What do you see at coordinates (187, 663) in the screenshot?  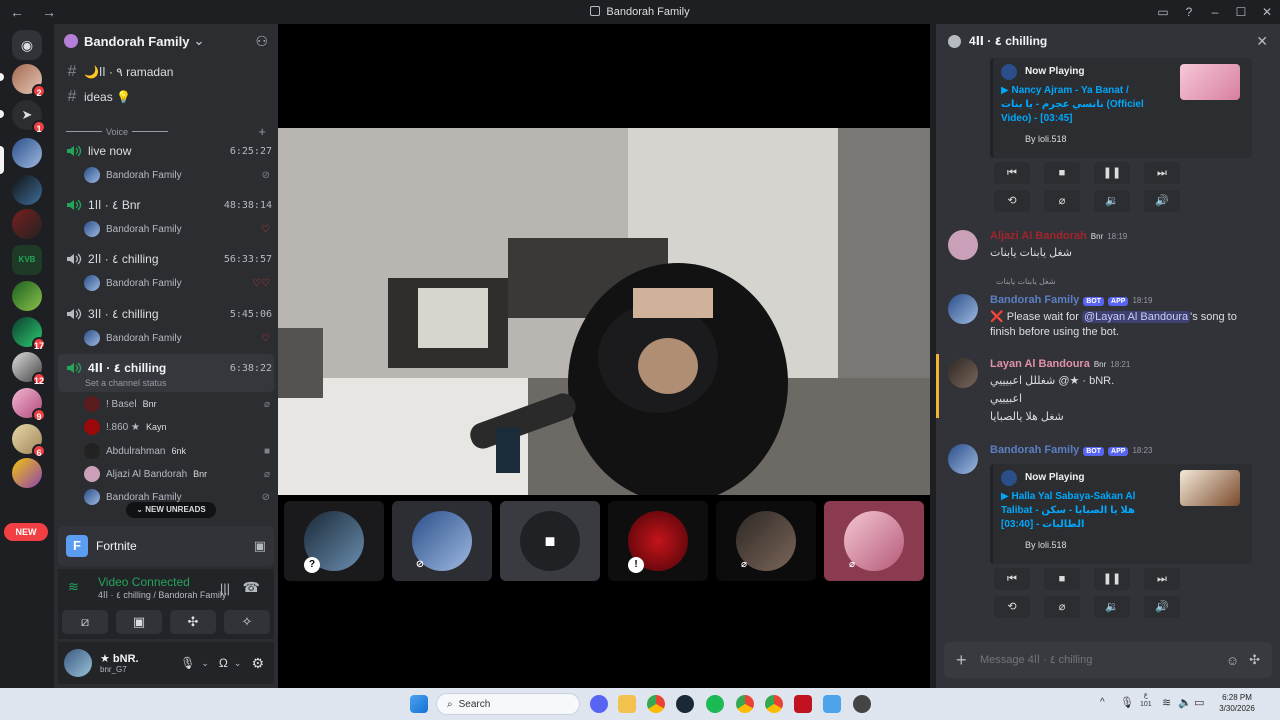 I see `mic-icon: 🎙` at bounding box center [187, 663].